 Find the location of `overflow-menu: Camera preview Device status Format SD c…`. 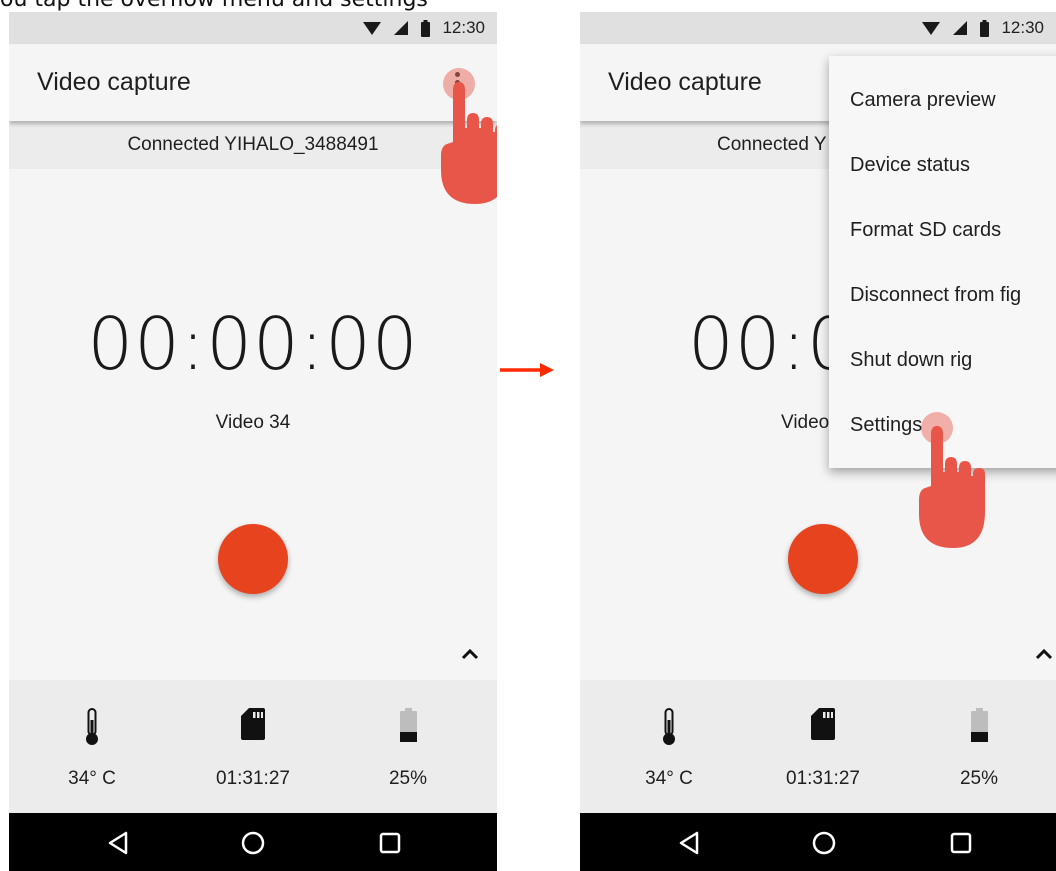

overflow-menu: Camera preview Device status Format SD c… is located at coordinates (942, 262).